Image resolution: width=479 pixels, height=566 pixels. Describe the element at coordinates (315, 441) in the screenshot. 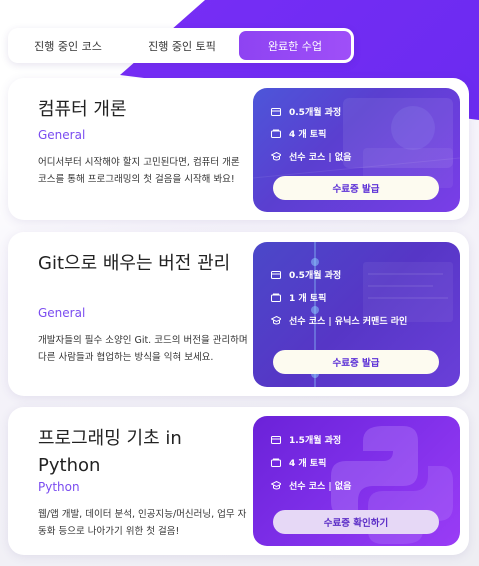

I see `course-duration: 1.5개월 과정` at that location.